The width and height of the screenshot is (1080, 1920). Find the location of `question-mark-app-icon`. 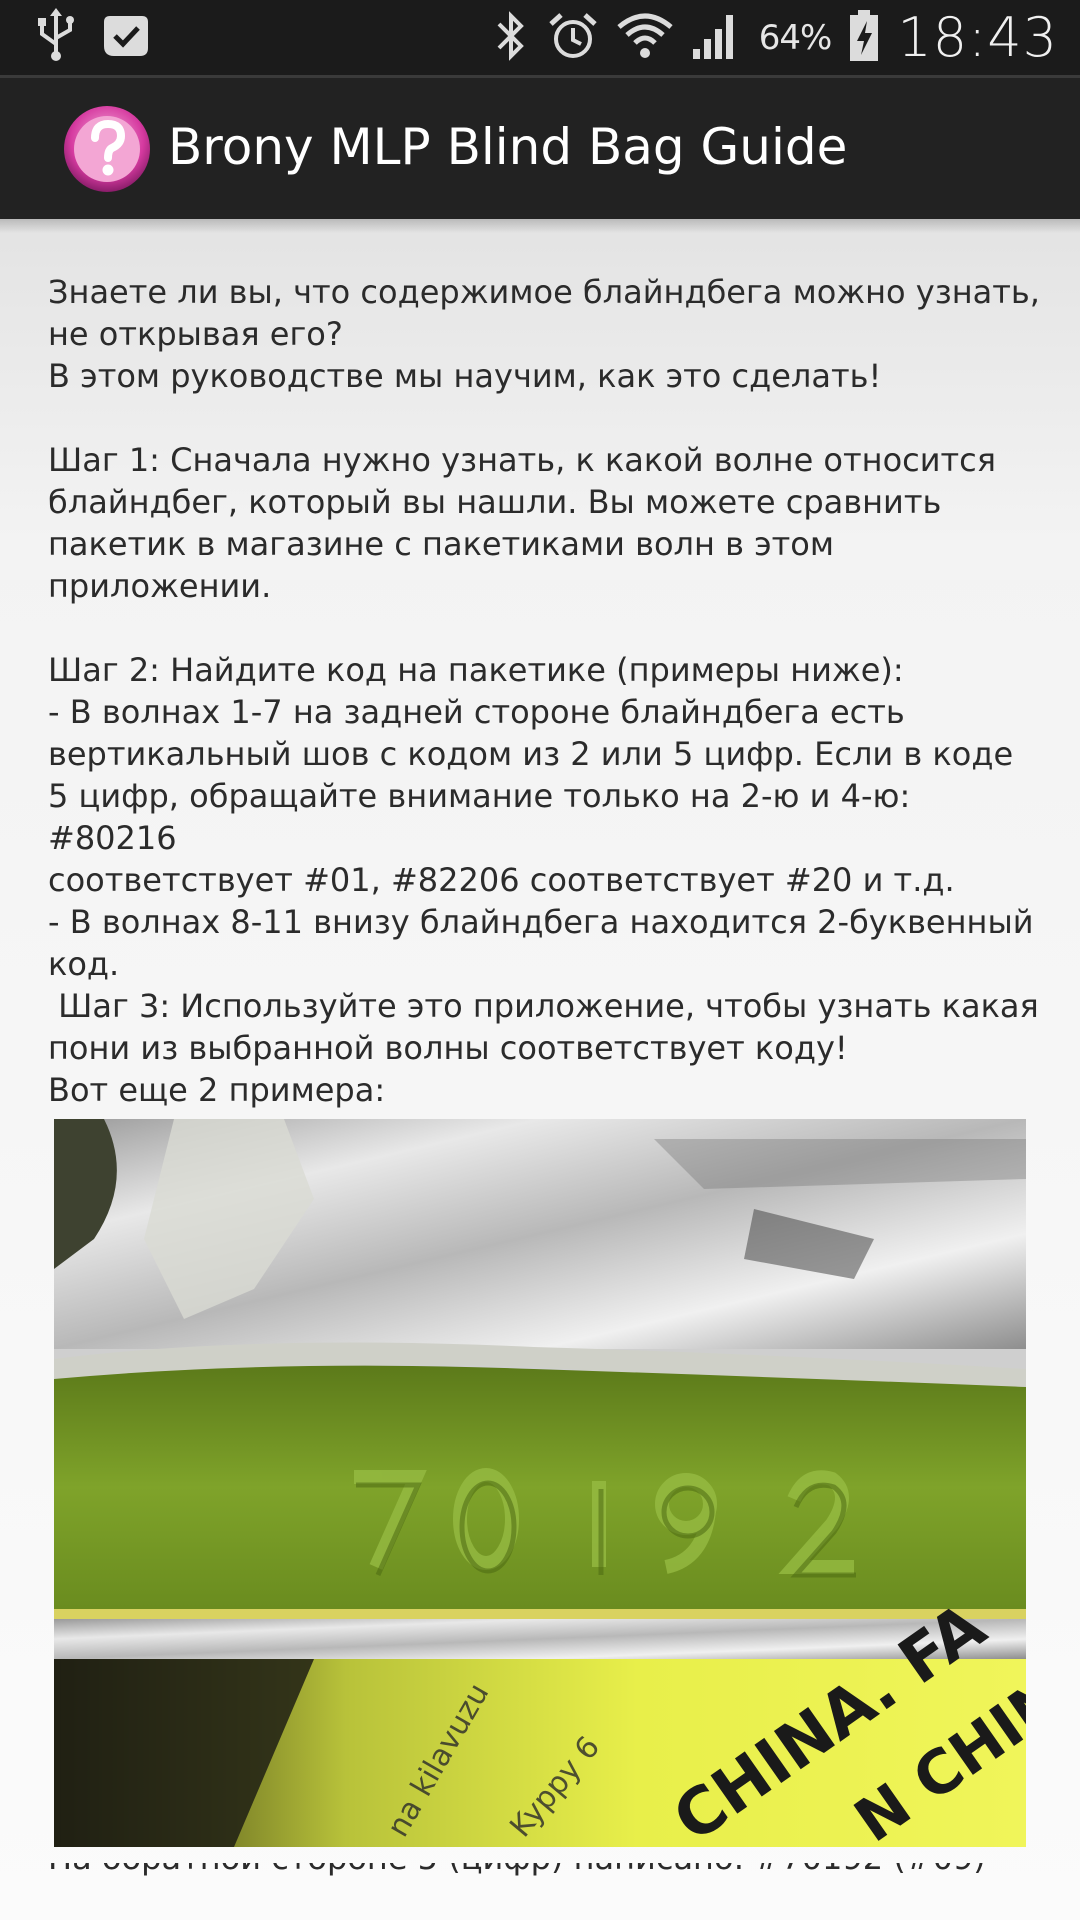

question-mark-app-icon is located at coordinates (107, 149).